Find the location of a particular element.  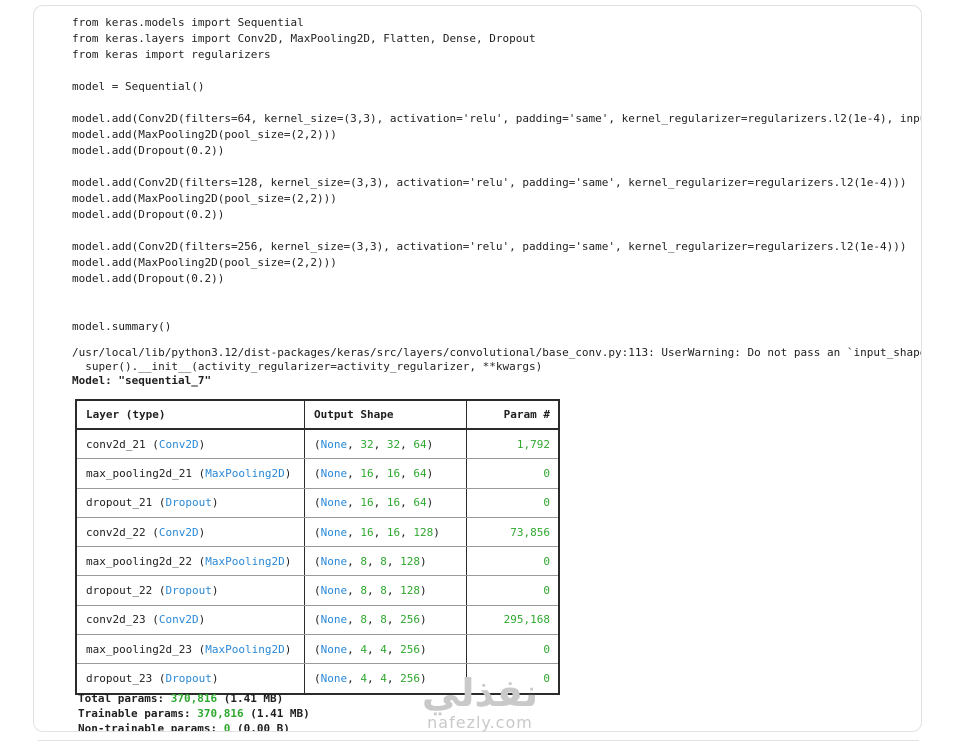

header-output-shape: Output Shape is located at coordinates (386, 414).